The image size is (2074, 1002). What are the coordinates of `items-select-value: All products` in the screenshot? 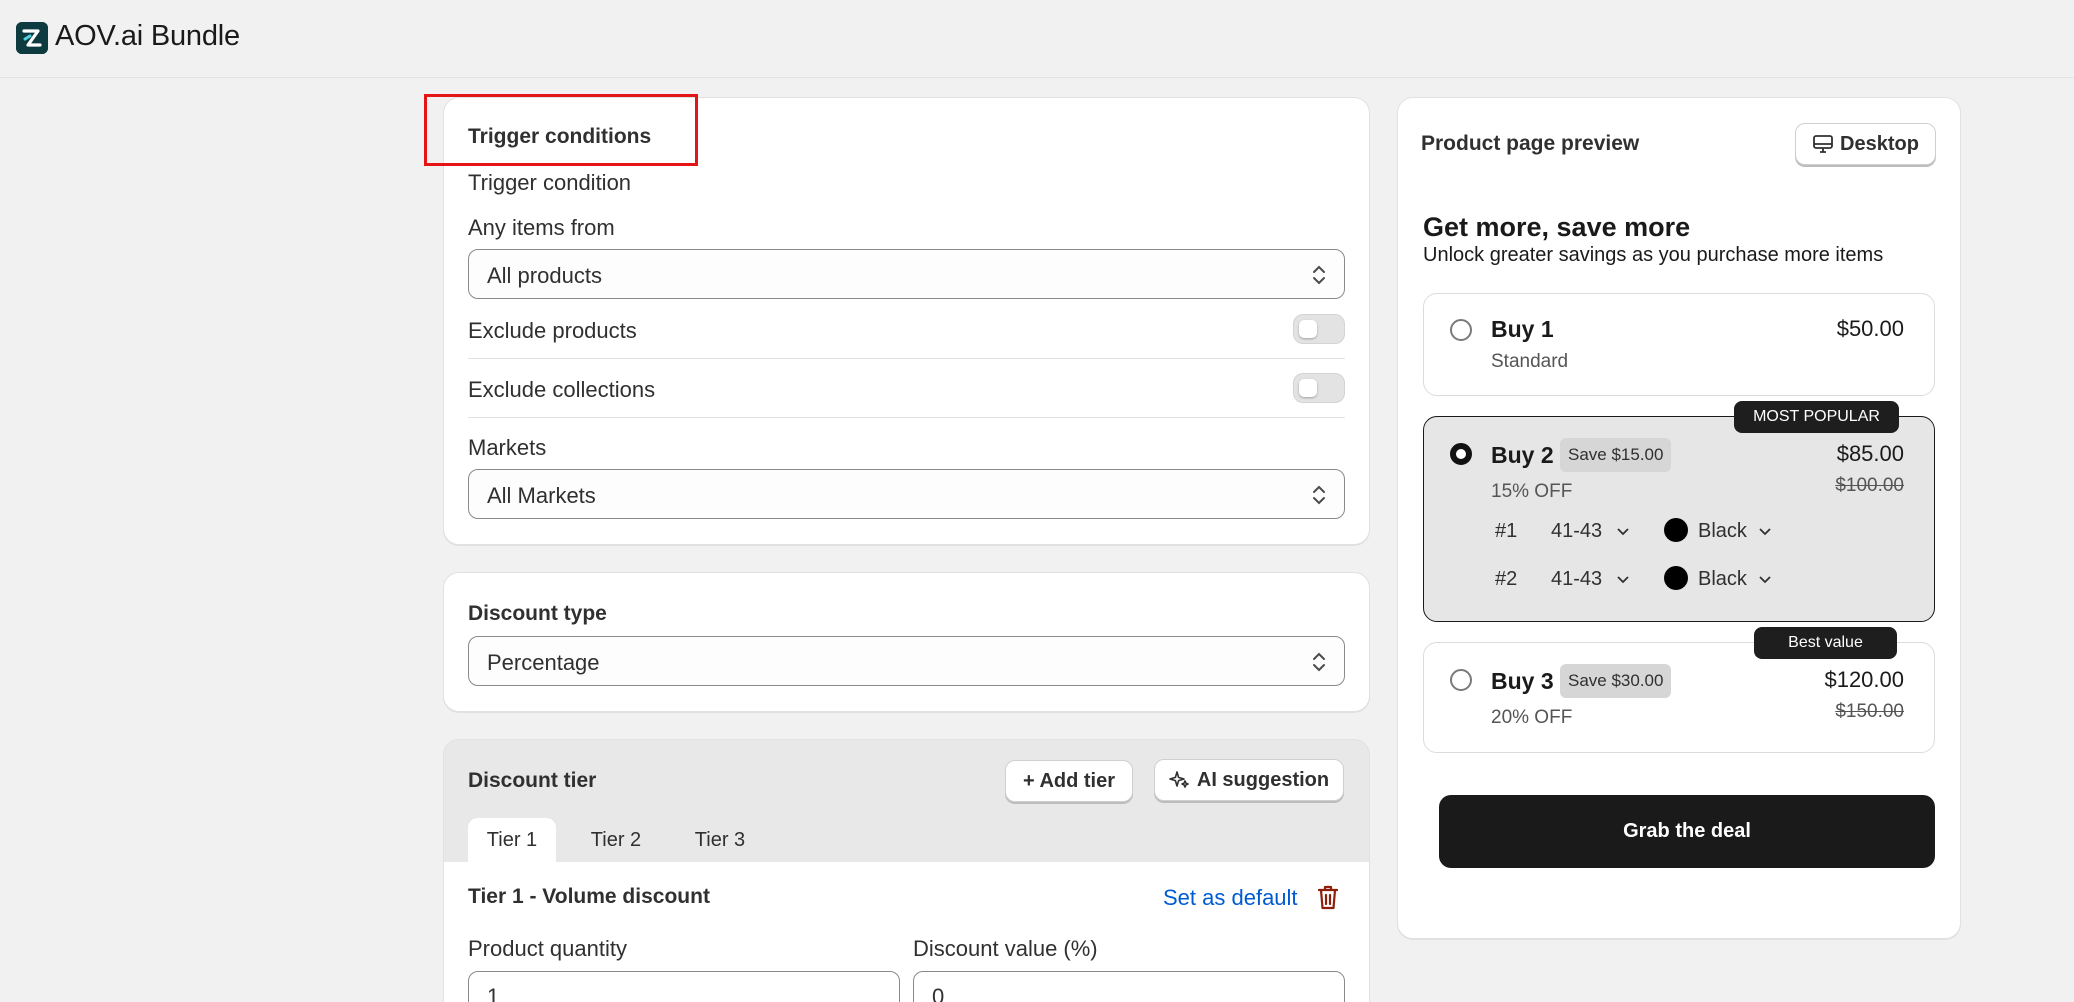 It's located at (544, 275).